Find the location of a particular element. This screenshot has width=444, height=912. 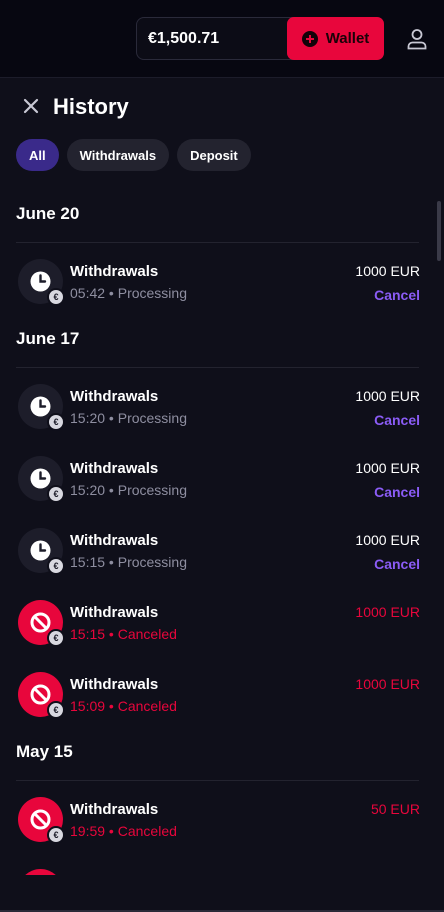

transaction-row: € Withdrawals 19:59 • Canceled 50 EUR is located at coordinates (215, 817).